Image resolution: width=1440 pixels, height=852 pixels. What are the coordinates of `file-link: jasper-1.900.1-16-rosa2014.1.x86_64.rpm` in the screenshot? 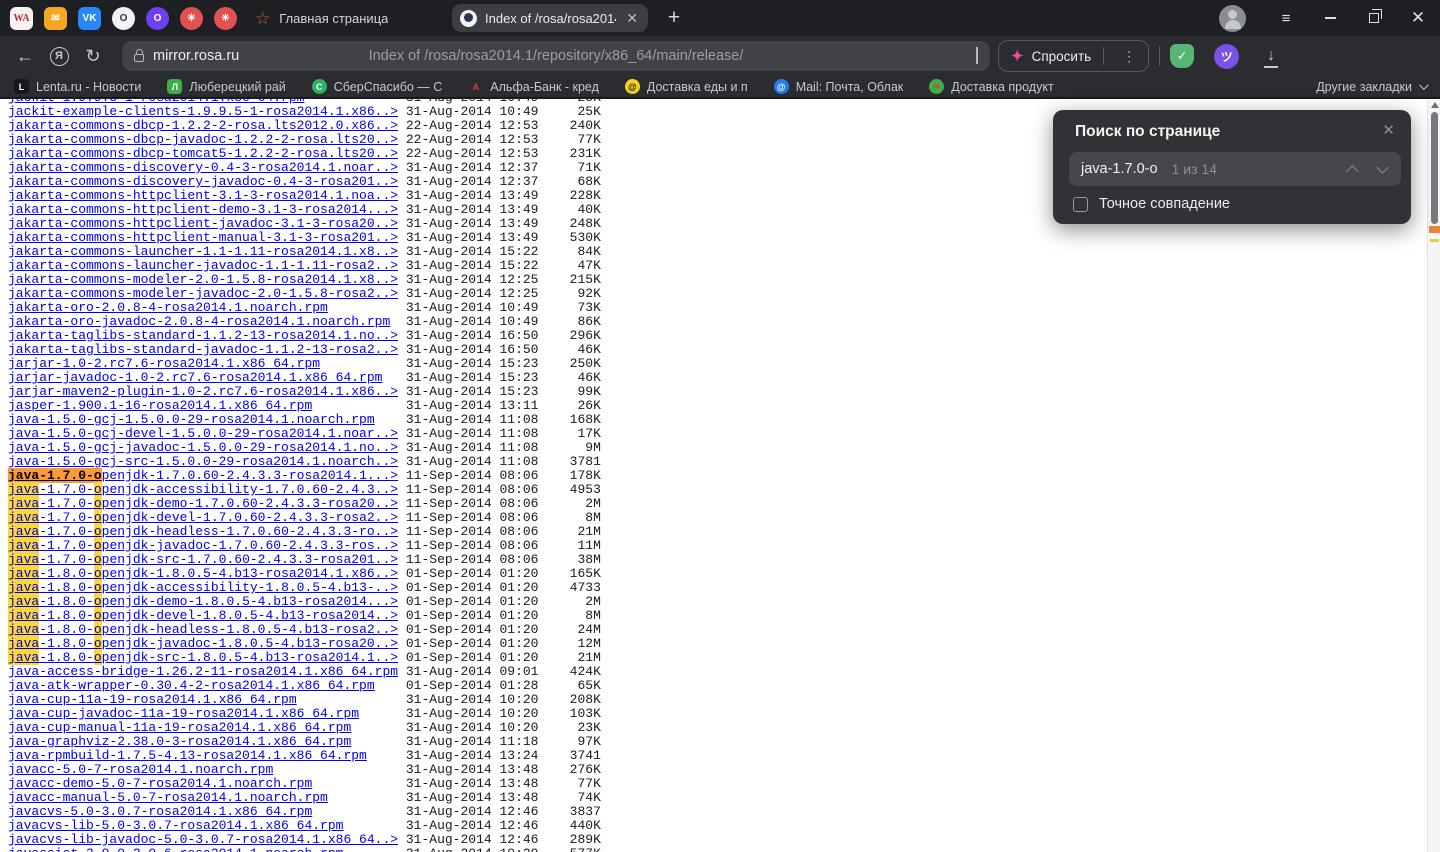 It's located at (207, 406).